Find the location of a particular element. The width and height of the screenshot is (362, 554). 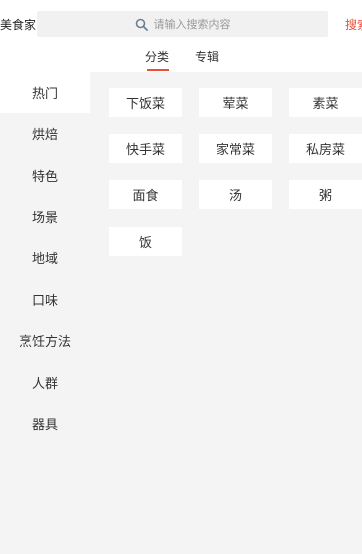

sidebar-item-people: 人群 is located at coordinates (45, 382).